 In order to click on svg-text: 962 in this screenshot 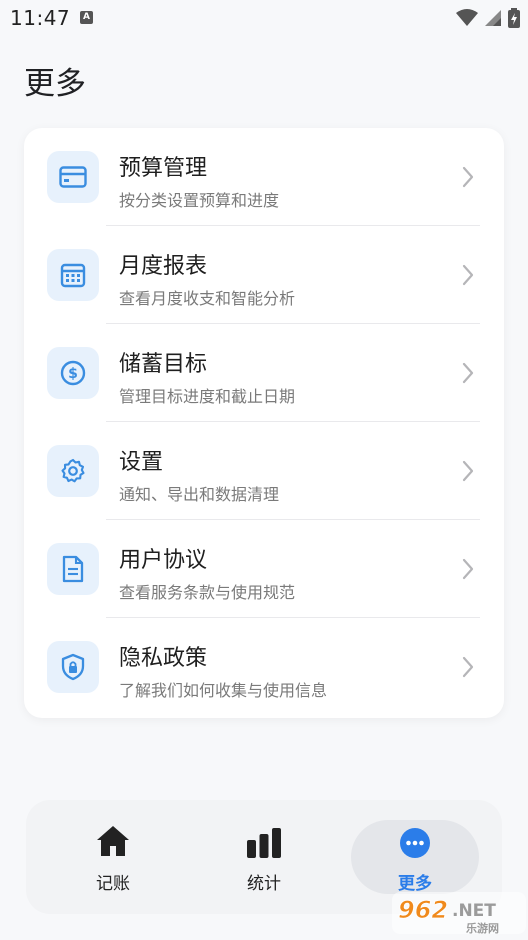, I will do `click(423, 910)`.